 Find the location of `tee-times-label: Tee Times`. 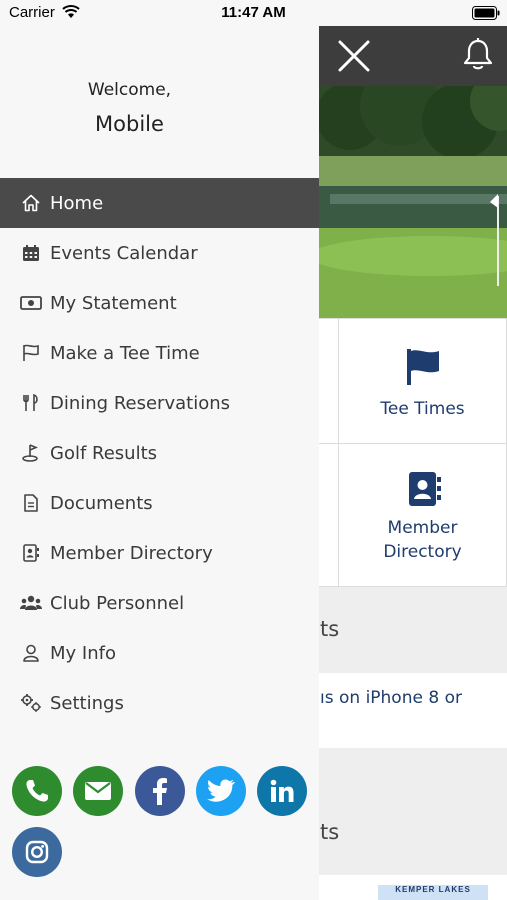

tee-times-label: Tee Times is located at coordinates (422, 409).